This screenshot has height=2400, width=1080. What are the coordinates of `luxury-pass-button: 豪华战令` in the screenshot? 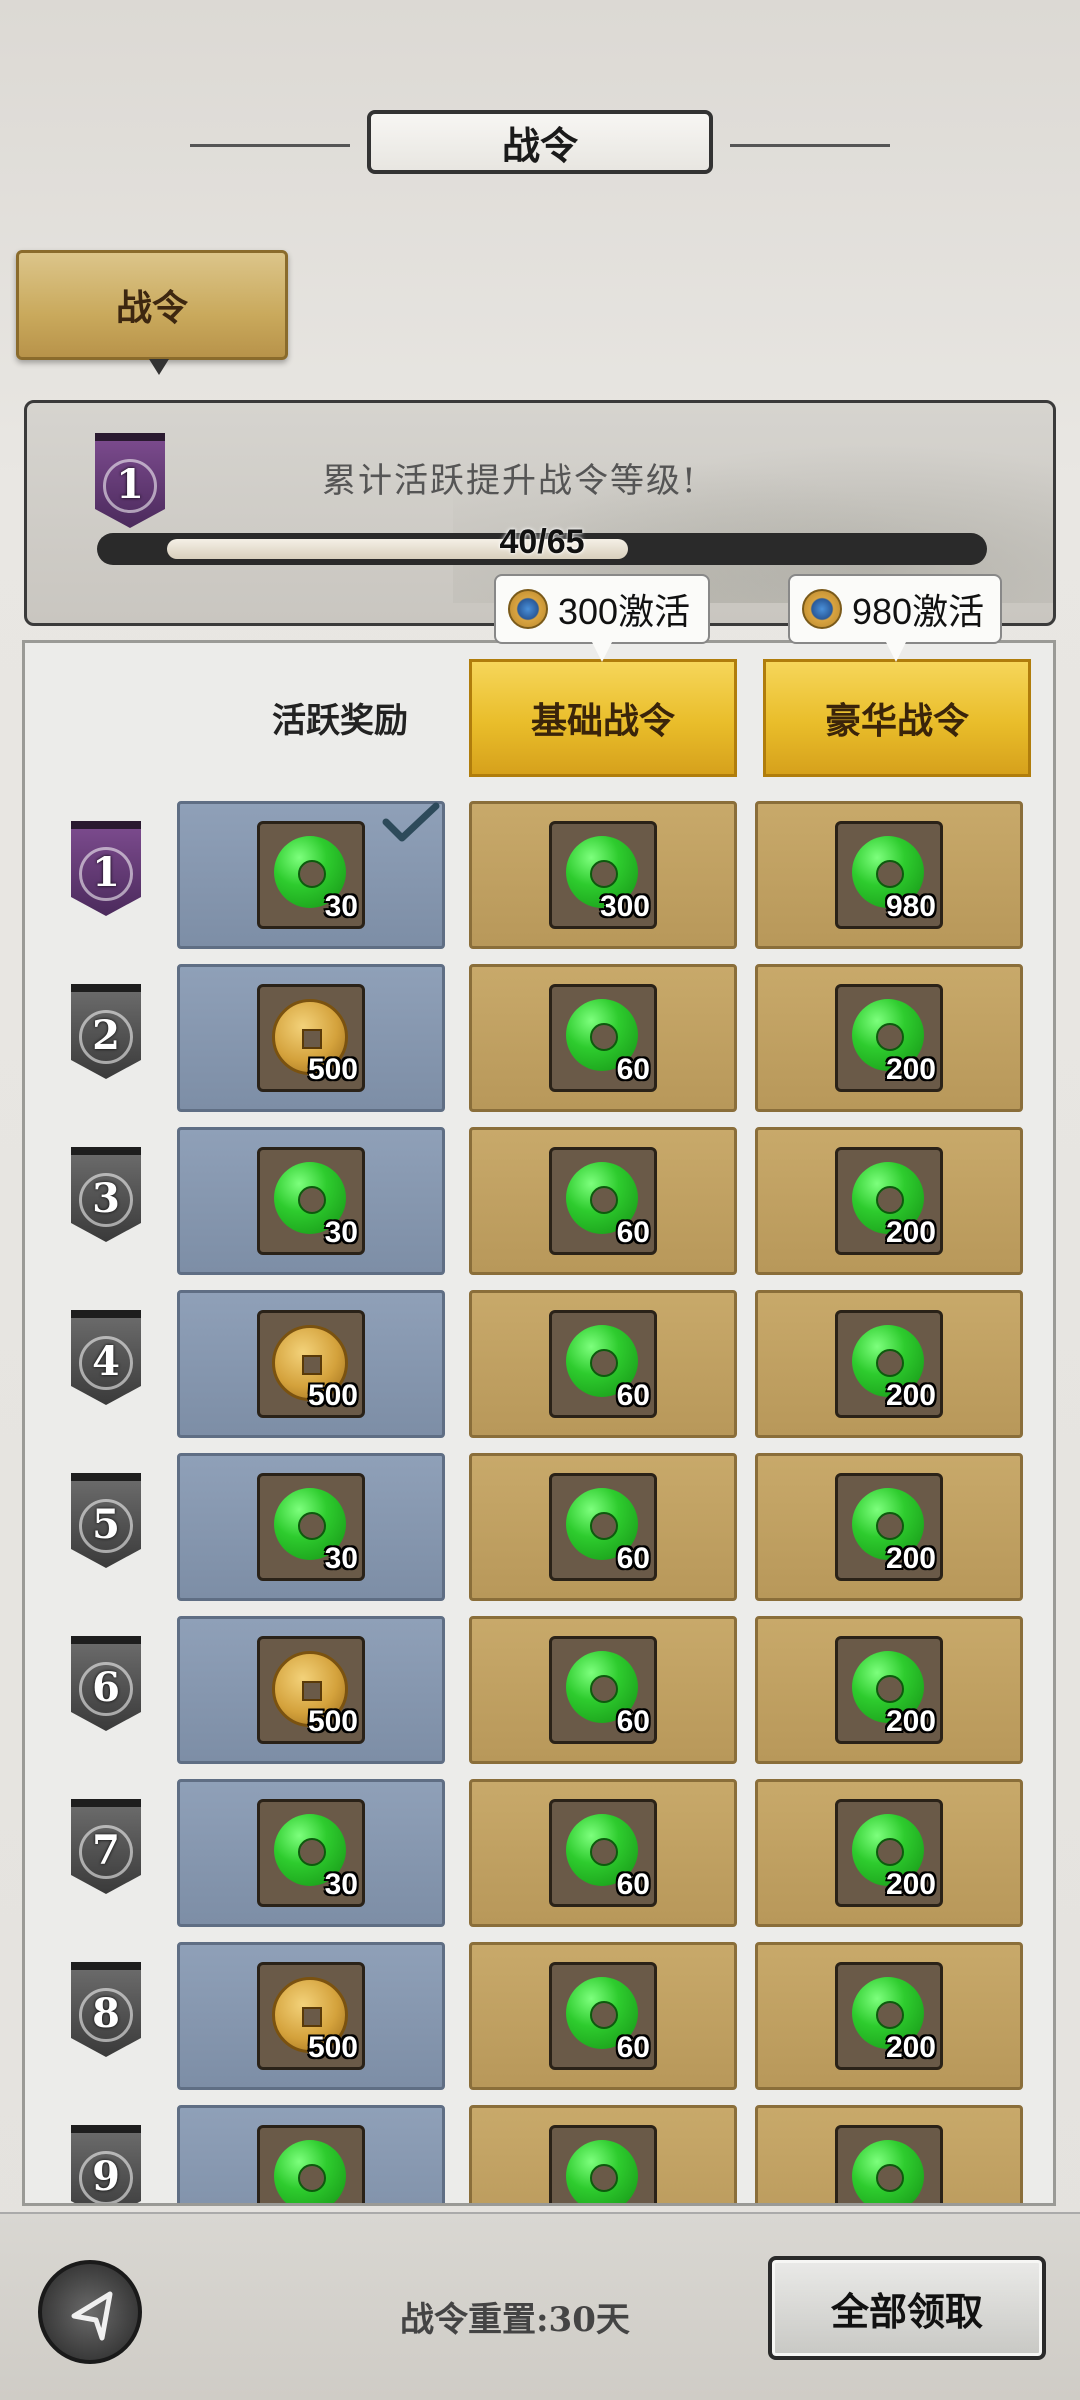 It's located at (897, 718).